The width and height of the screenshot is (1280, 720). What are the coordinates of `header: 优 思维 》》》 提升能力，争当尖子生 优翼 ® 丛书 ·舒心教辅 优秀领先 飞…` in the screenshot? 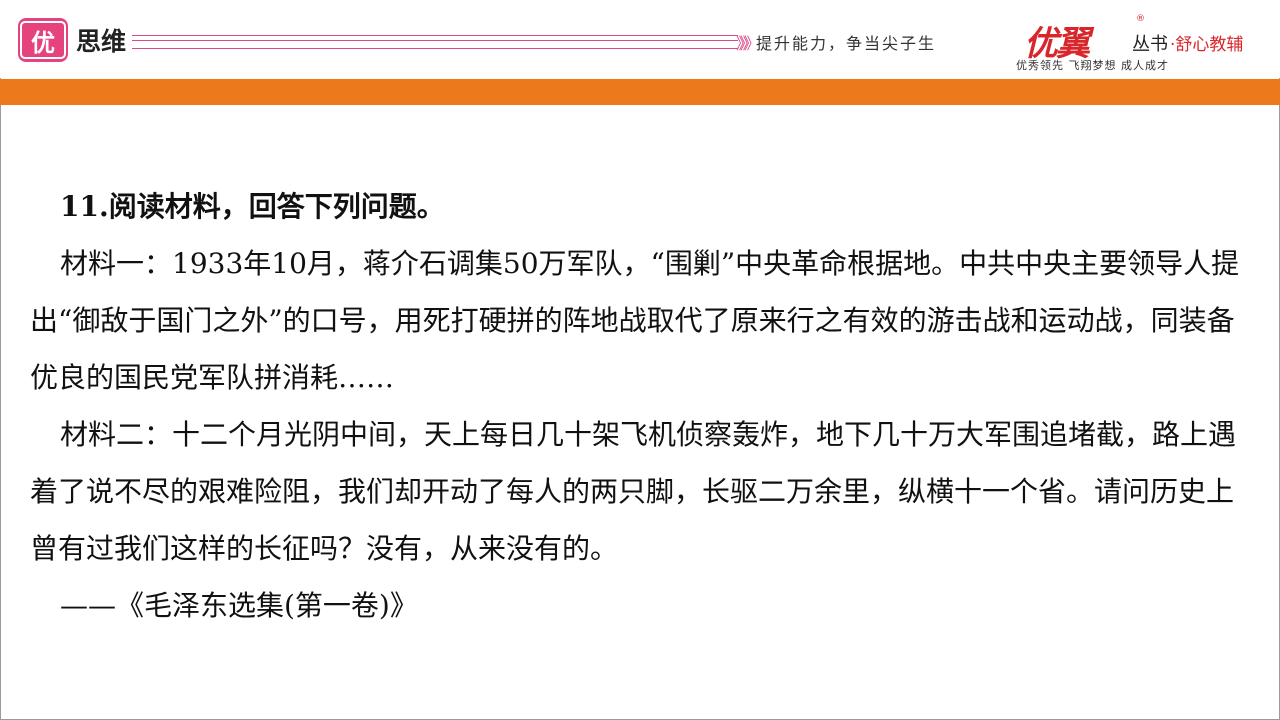 It's located at (640, 39).